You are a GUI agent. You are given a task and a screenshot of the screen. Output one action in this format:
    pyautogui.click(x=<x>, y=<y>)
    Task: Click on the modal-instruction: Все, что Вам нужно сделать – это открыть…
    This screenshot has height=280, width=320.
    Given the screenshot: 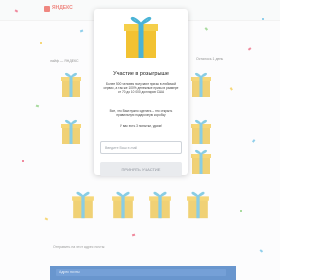 What is the action you would take?
    pyautogui.click(x=141, y=113)
    